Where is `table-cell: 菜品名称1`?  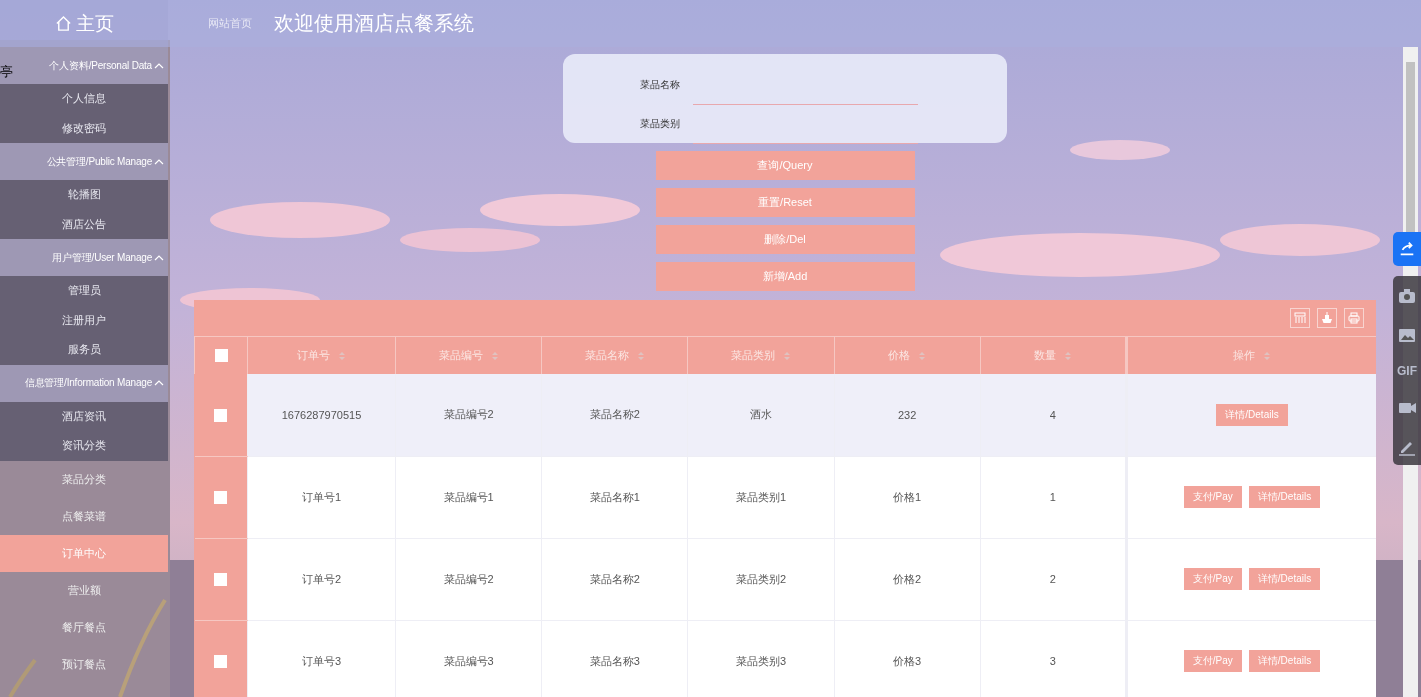
table-cell: 菜品名称1 is located at coordinates (614, 497).